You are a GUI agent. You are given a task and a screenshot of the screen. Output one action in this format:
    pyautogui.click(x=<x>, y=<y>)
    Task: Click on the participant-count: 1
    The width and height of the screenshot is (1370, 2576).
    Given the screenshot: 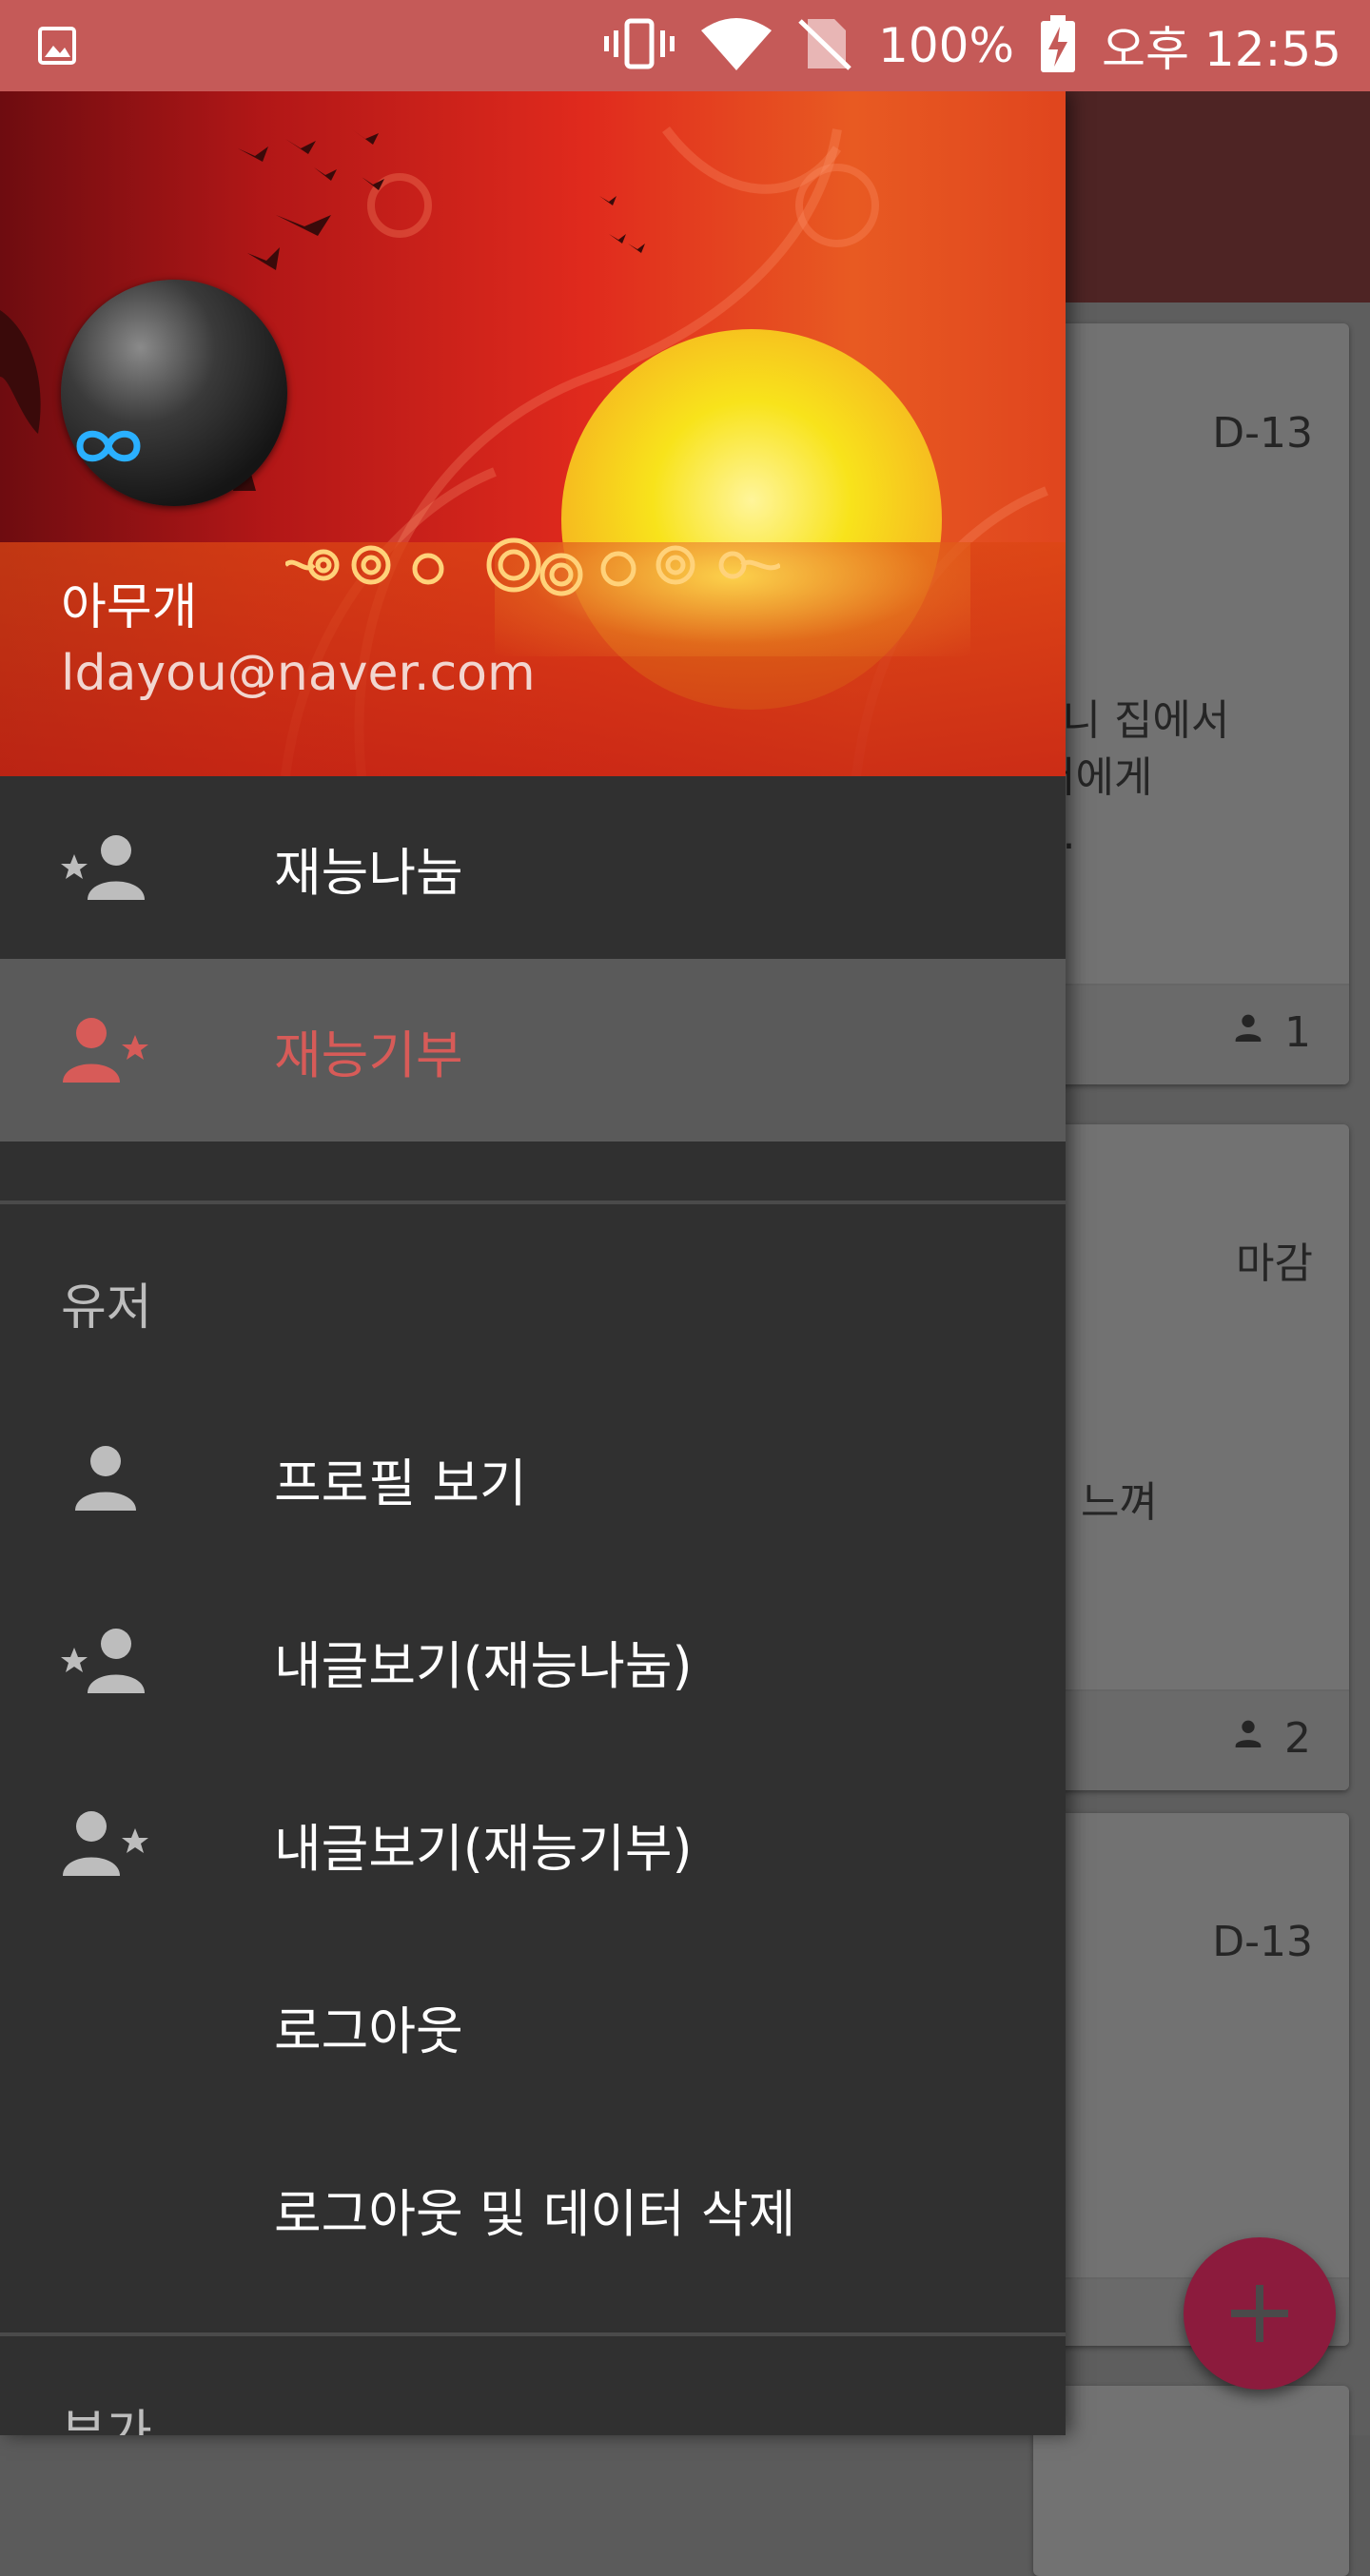 What is the action you would take?
    pyautogui.click(x=1297, y=1032)
    